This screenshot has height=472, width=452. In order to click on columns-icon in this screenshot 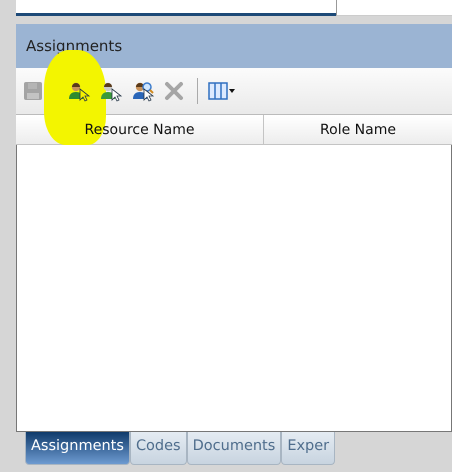, I will do `click(222, 91)`.